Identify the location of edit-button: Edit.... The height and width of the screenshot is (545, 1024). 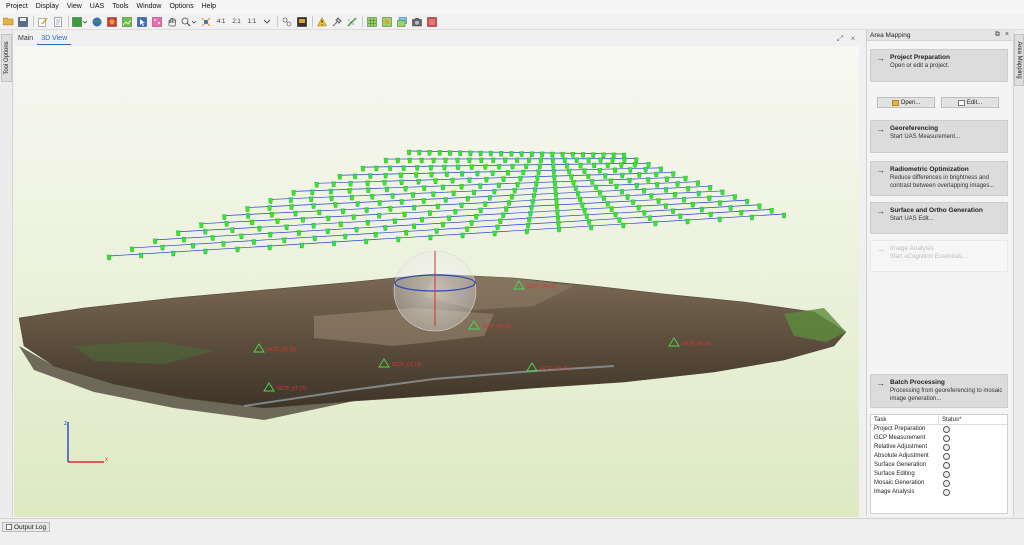
(970, 102).